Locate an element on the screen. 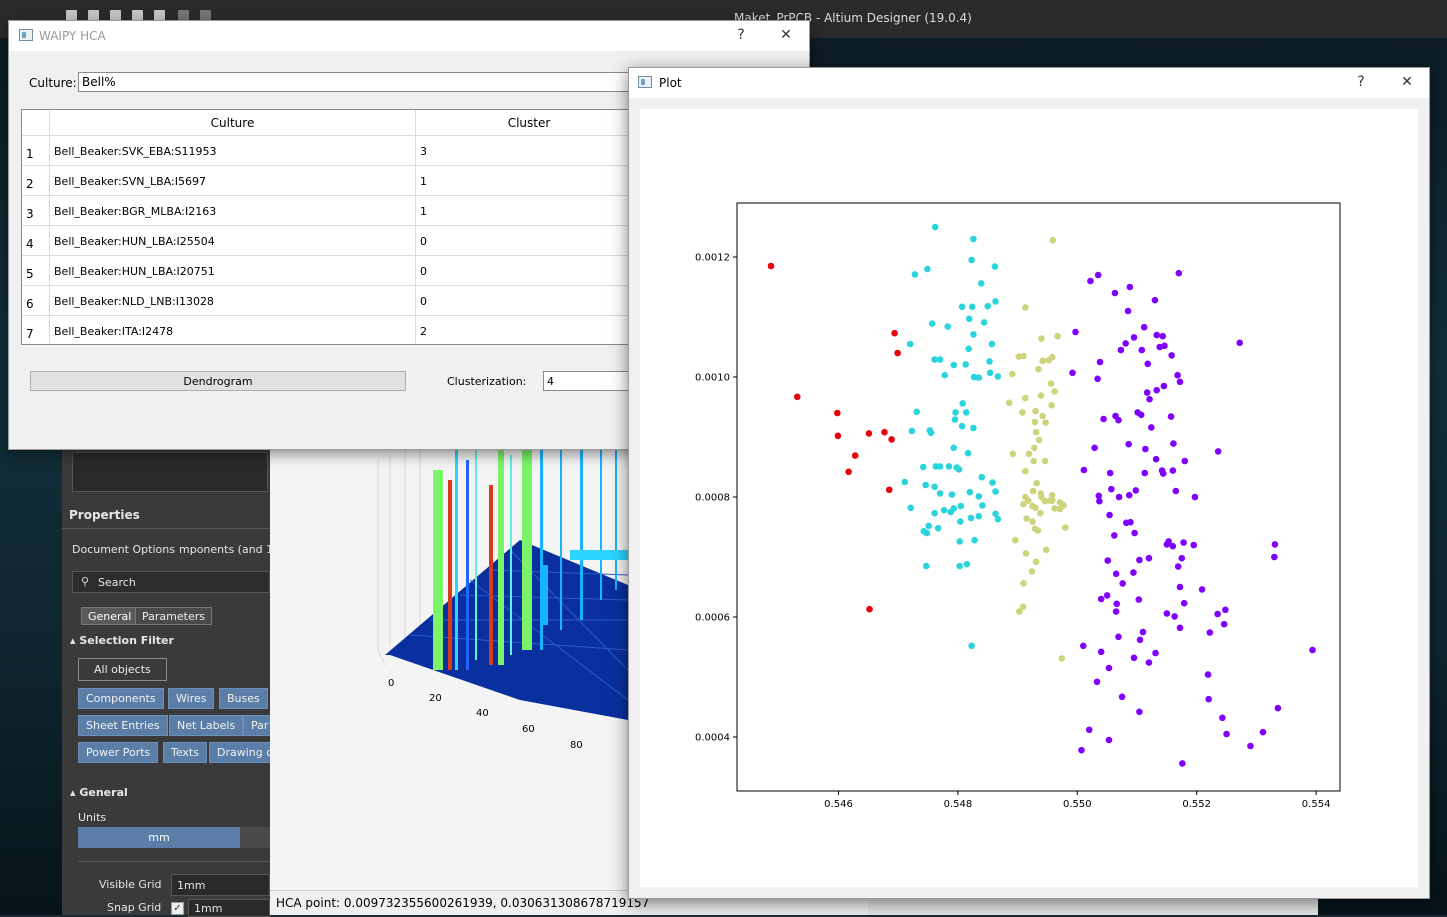 The height and width of the screenshot is (917, 1447). tab-general: General is located at coordinates (110, 616).